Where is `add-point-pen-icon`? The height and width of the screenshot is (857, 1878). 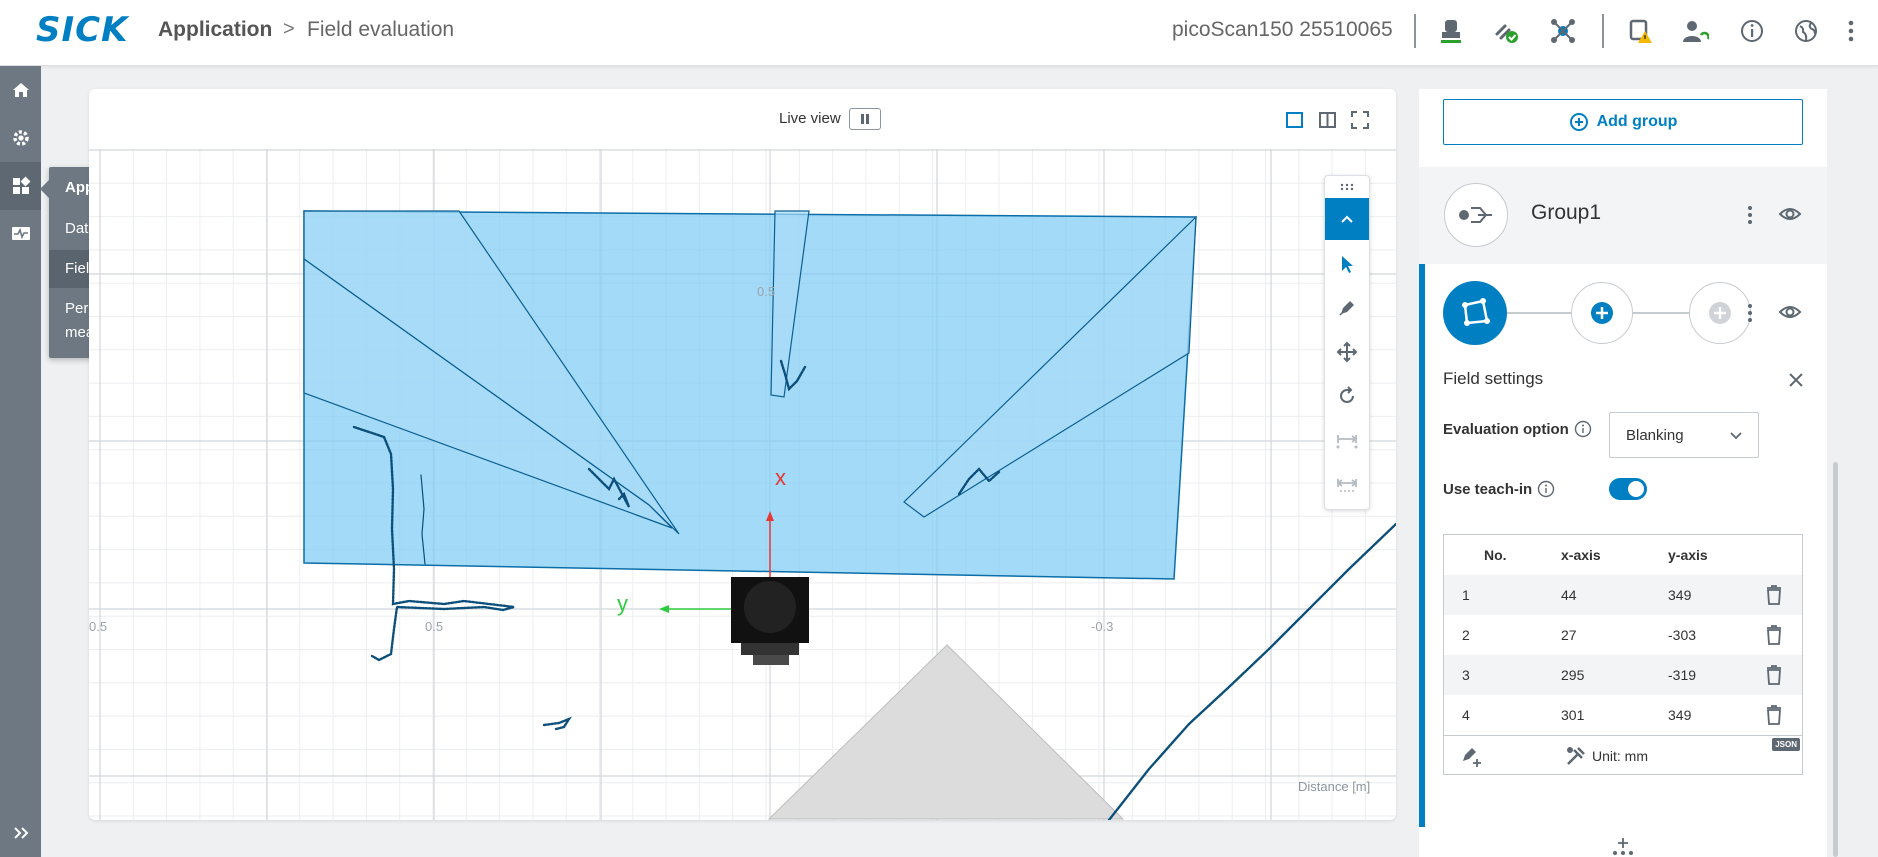
add-point-pen-icon is located at coordinates (1472, 756).